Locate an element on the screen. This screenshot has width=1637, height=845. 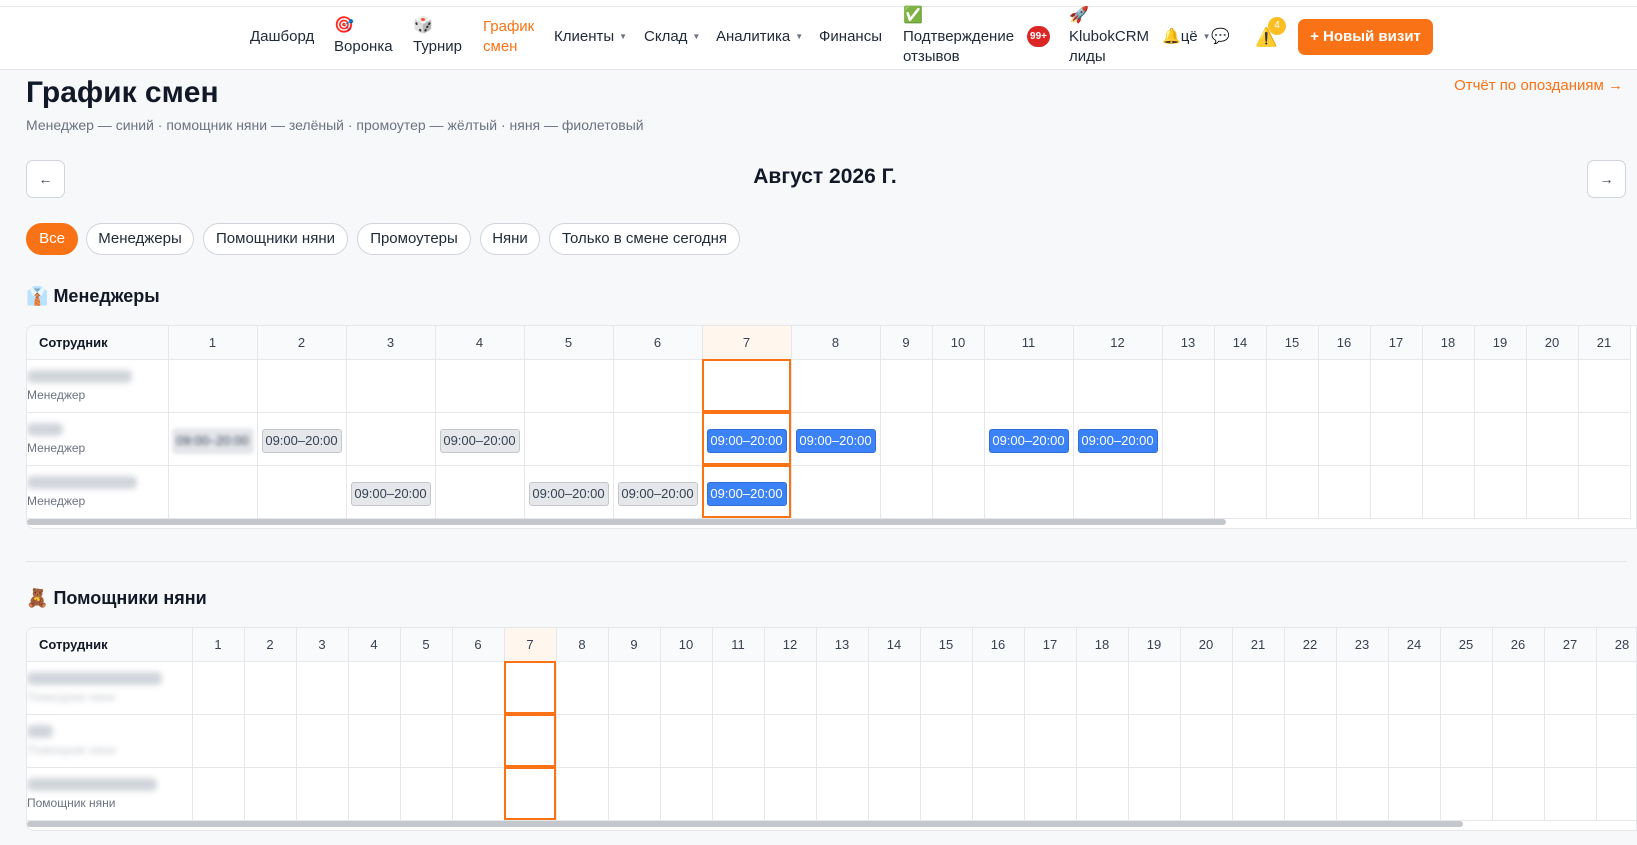
filter-chip: Промоутеры is located at coordinates (414, 239).